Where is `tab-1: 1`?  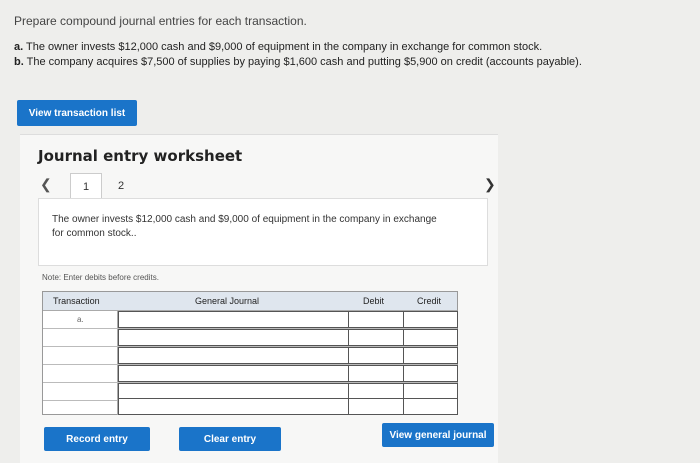
tab-1: 1 is located at coordinates (86, 186).